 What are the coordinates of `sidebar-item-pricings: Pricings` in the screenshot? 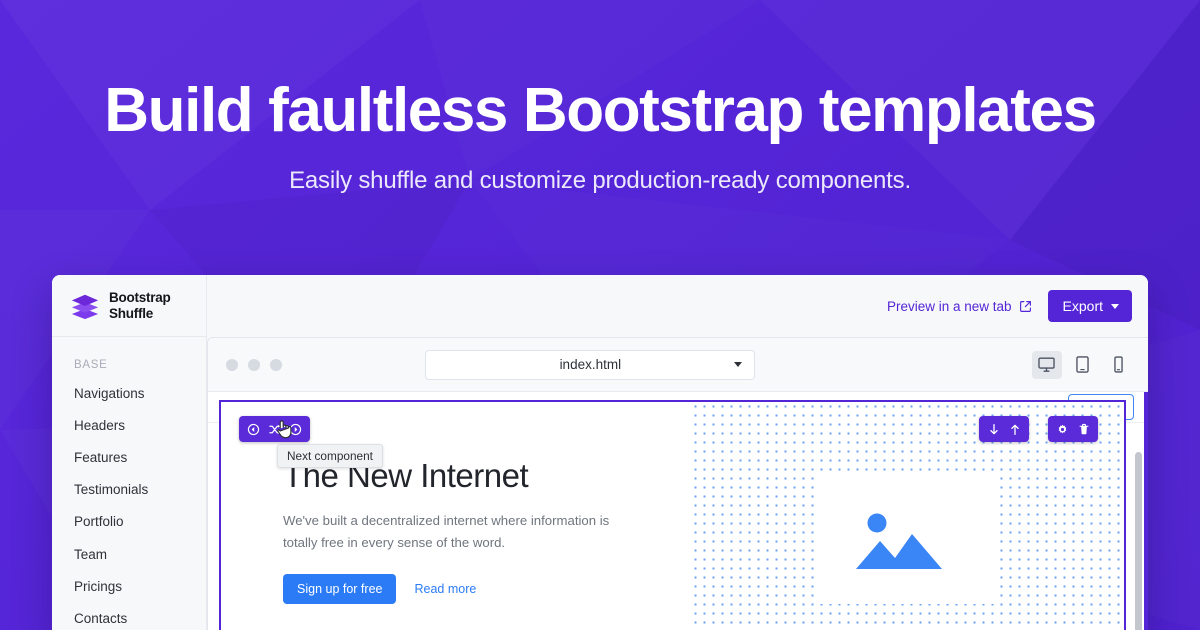 It's located at (129, 586).